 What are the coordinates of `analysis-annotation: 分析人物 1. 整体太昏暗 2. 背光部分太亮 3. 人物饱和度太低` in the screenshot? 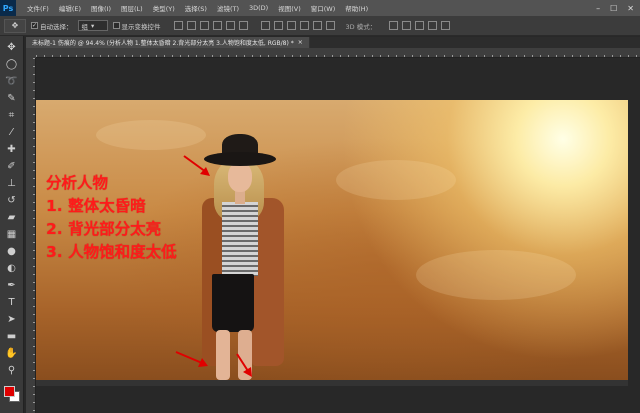 It's located at (111, 218).